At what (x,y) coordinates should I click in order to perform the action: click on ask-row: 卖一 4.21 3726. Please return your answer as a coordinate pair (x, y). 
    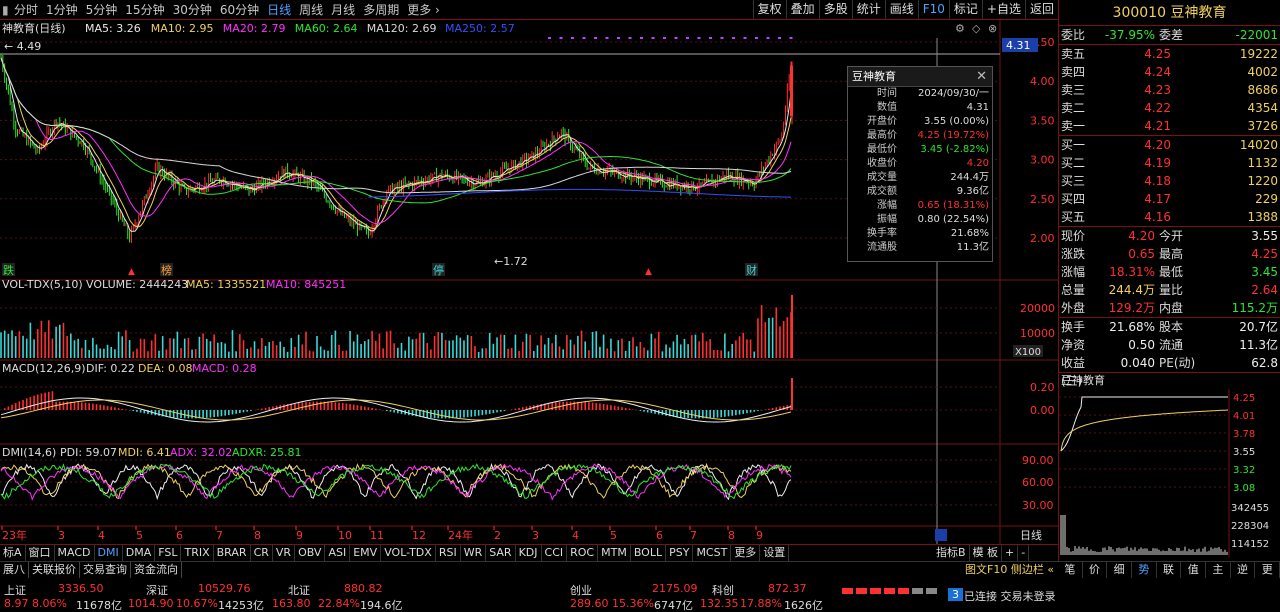
    Looking at the image, I should click on (1169, 126).